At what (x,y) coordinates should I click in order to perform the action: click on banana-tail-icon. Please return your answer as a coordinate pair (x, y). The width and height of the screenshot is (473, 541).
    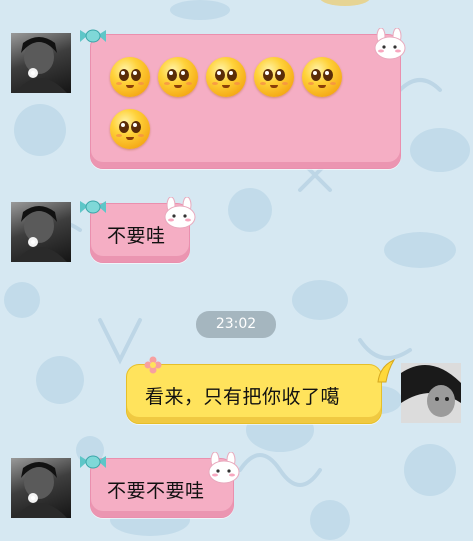
    Looking at the image, I should click on (386, 370).